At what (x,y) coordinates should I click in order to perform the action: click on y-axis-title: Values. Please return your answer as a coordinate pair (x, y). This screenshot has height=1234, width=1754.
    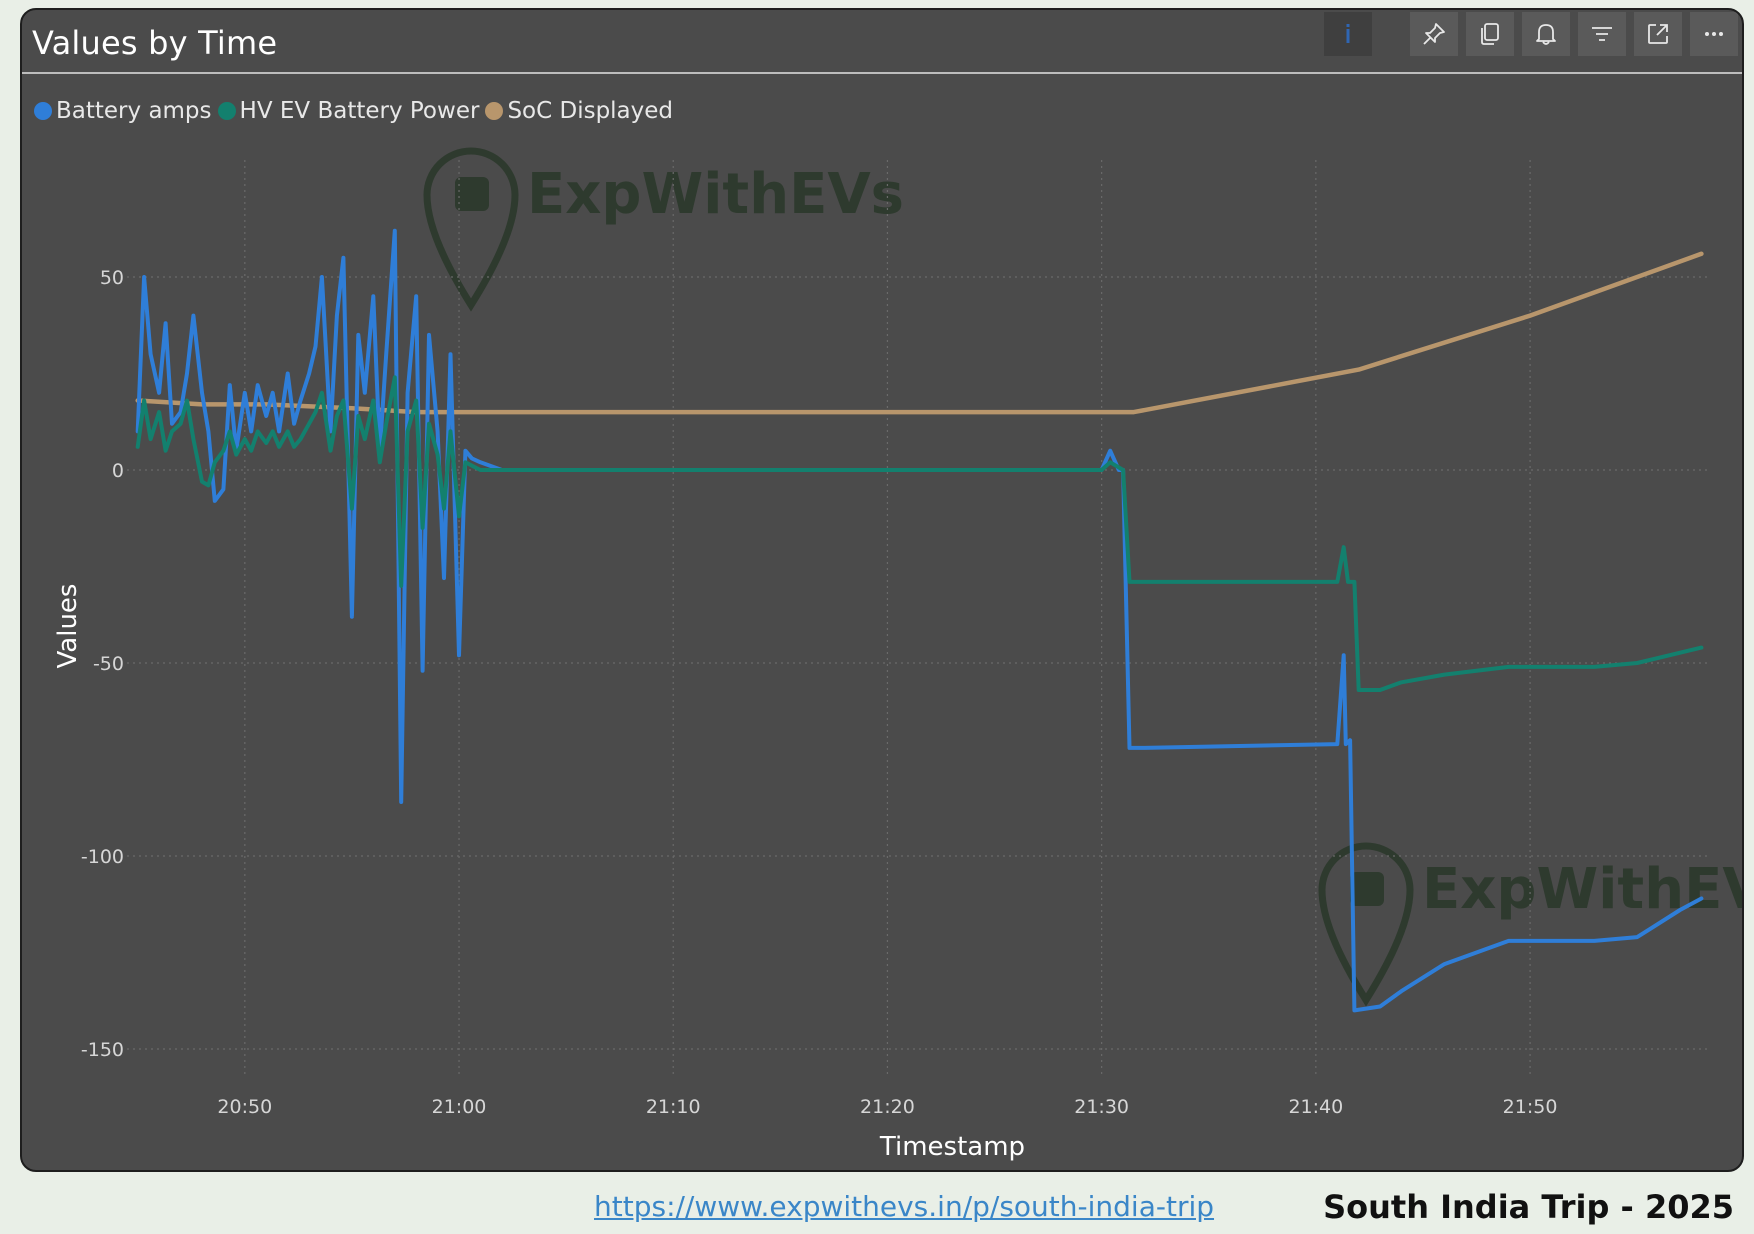
    Looking at the image, I should click on (68, 626).